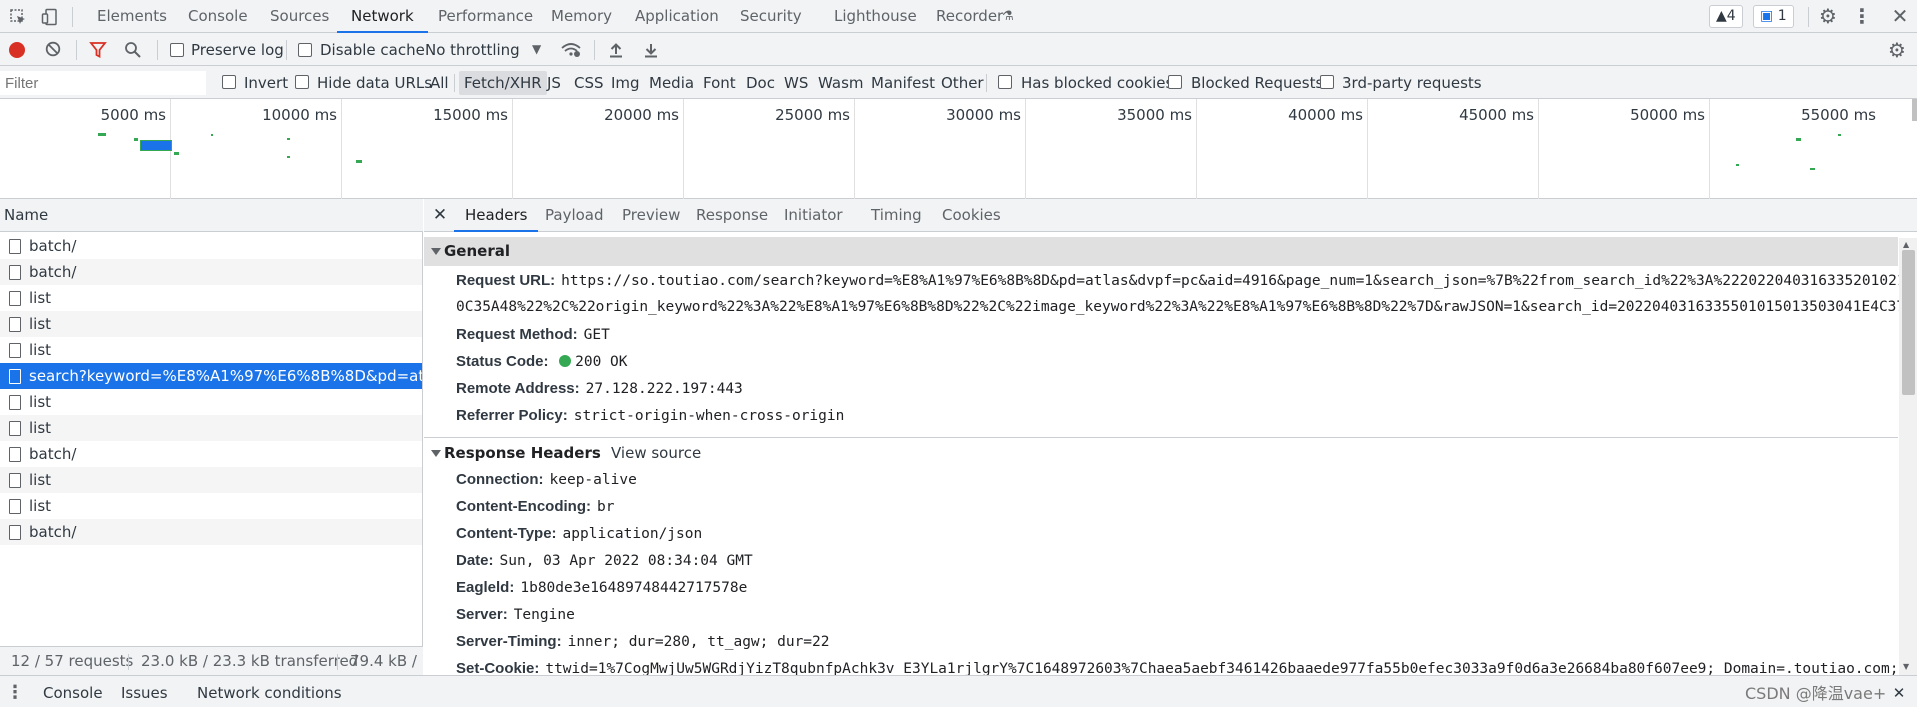 The image size is (1917, 707). I want to click on tab-lighthouse: Lighthouse, so click(875, 16).